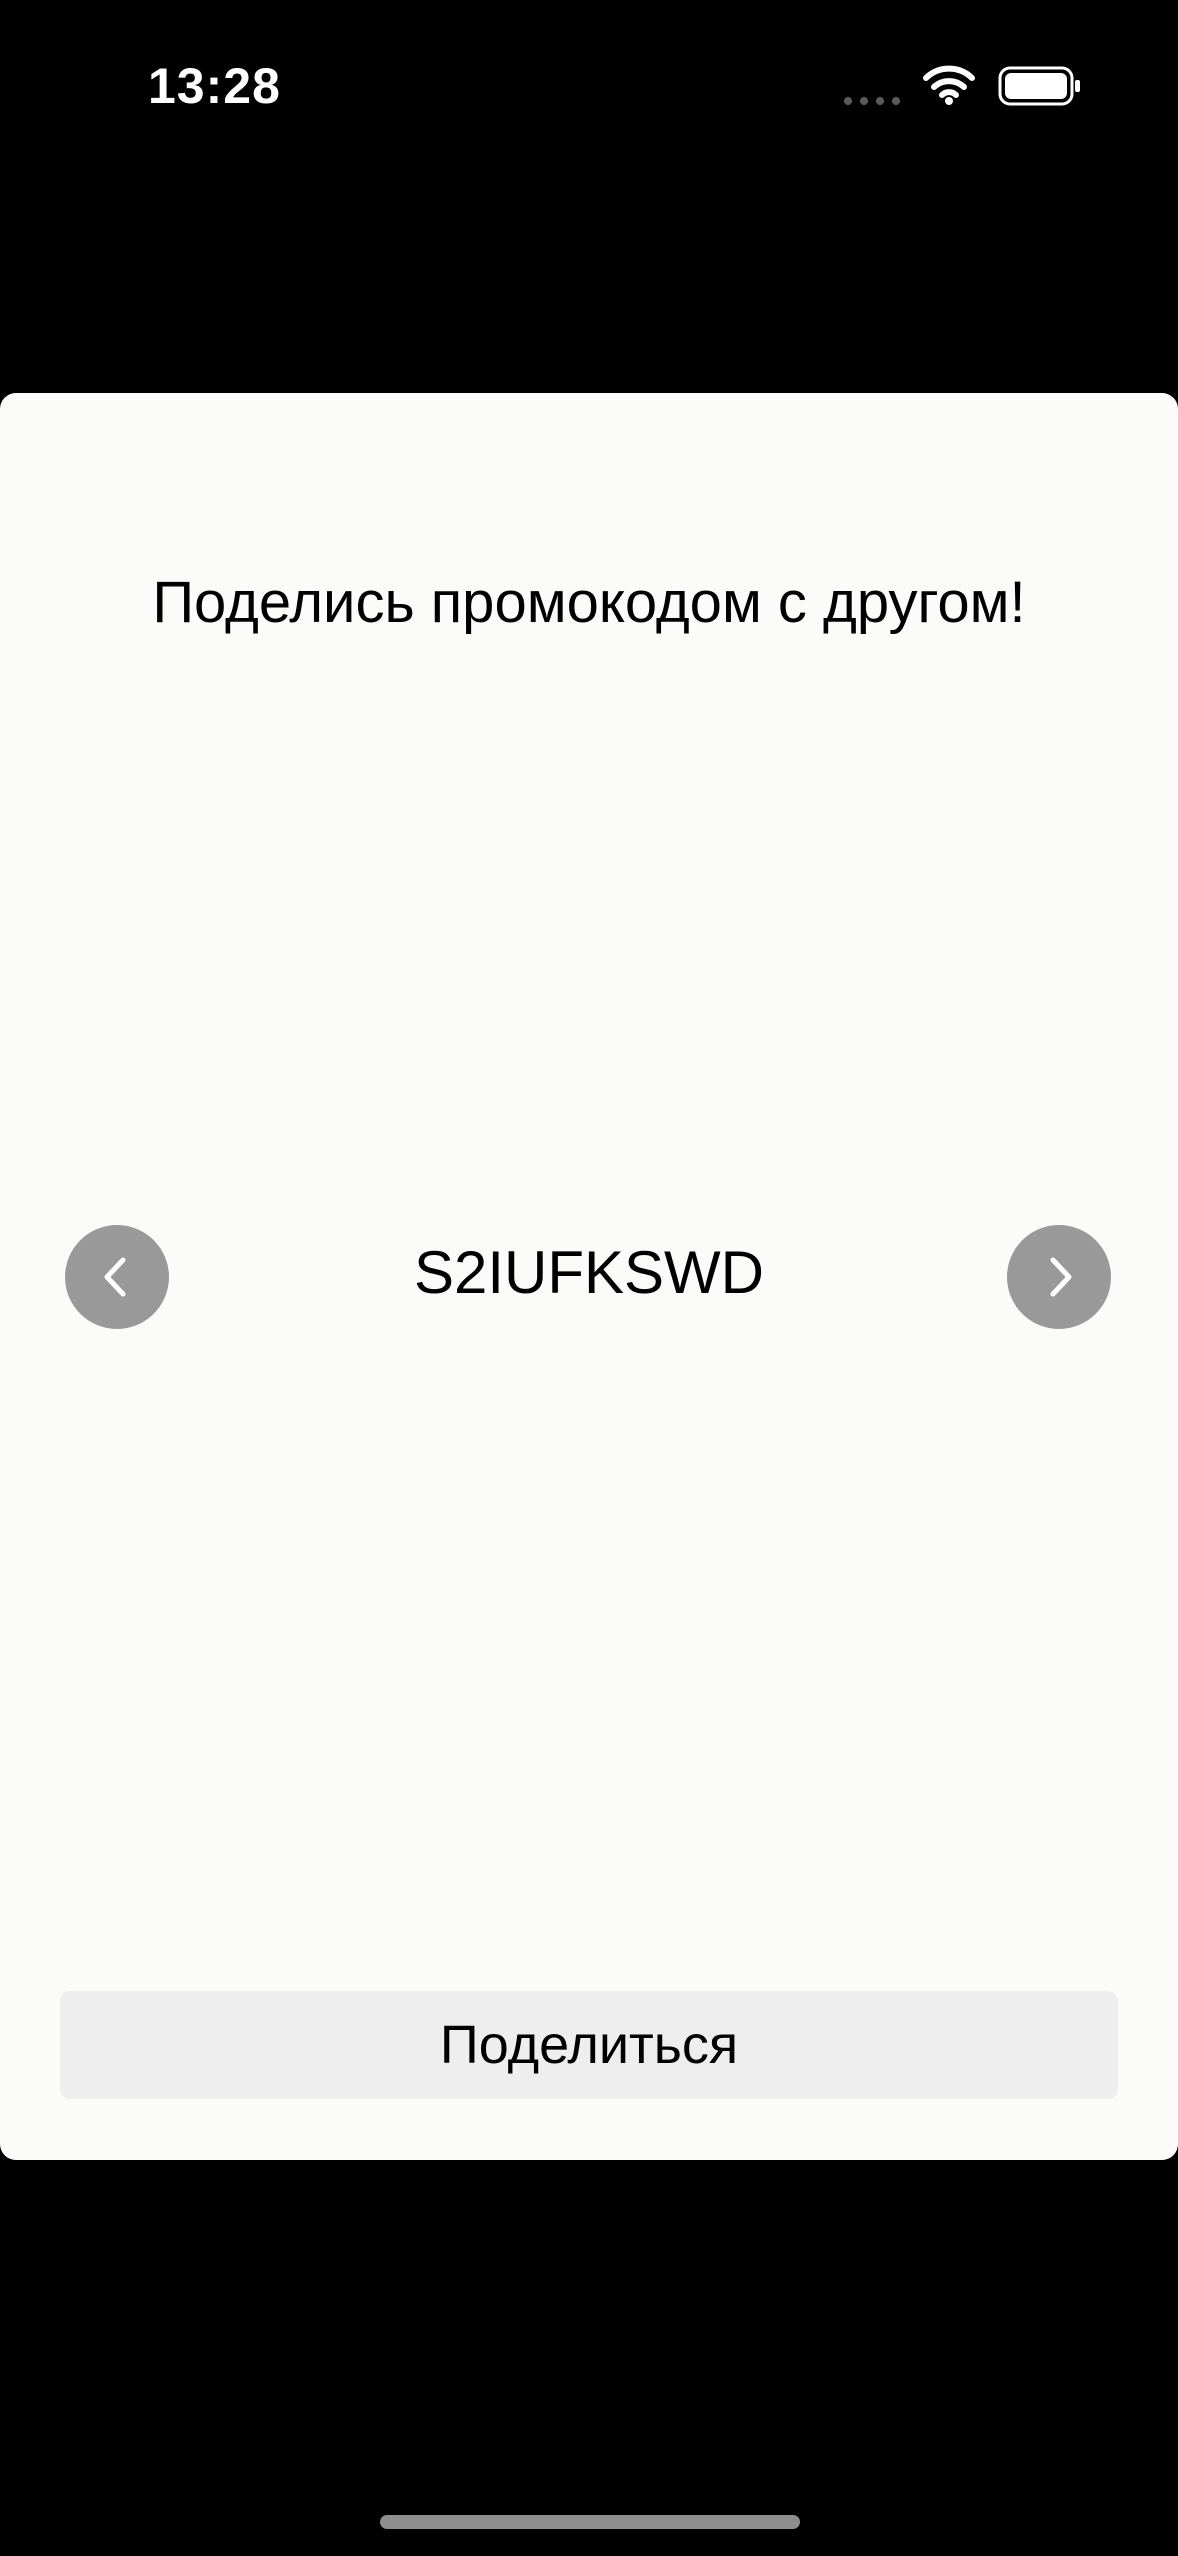  What do you see at coordinates (589, 87) in the screenshot?
I see `status-bar: 13:28` at bounding box center [589, 87].